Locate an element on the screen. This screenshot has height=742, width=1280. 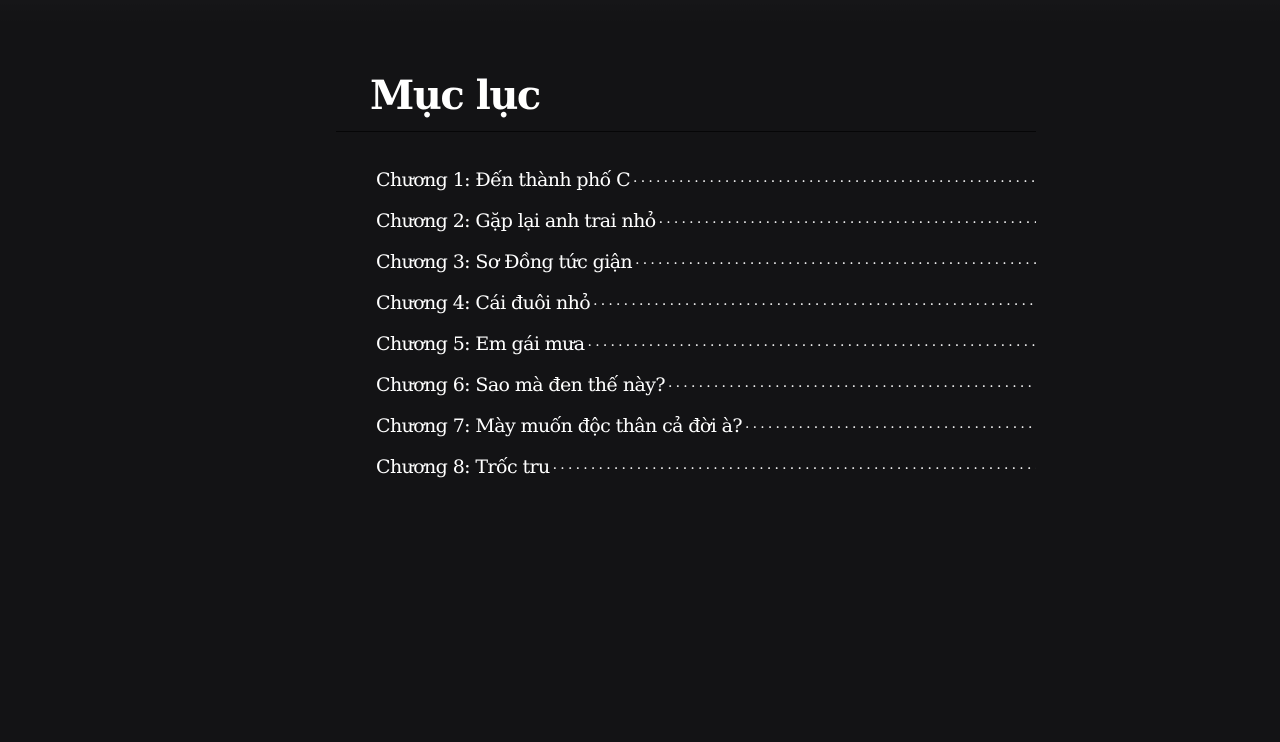
chapter-label: Chương 1: Đến thành phố C is located at coordinates (503, 180).